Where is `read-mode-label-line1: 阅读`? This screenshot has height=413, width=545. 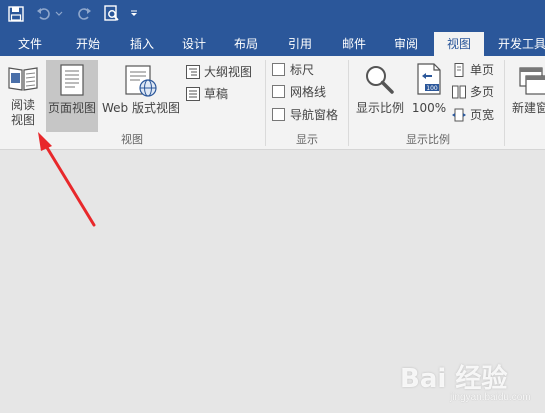 read-mode-label-line1: 阅读 is located at coordinates (22, 105).